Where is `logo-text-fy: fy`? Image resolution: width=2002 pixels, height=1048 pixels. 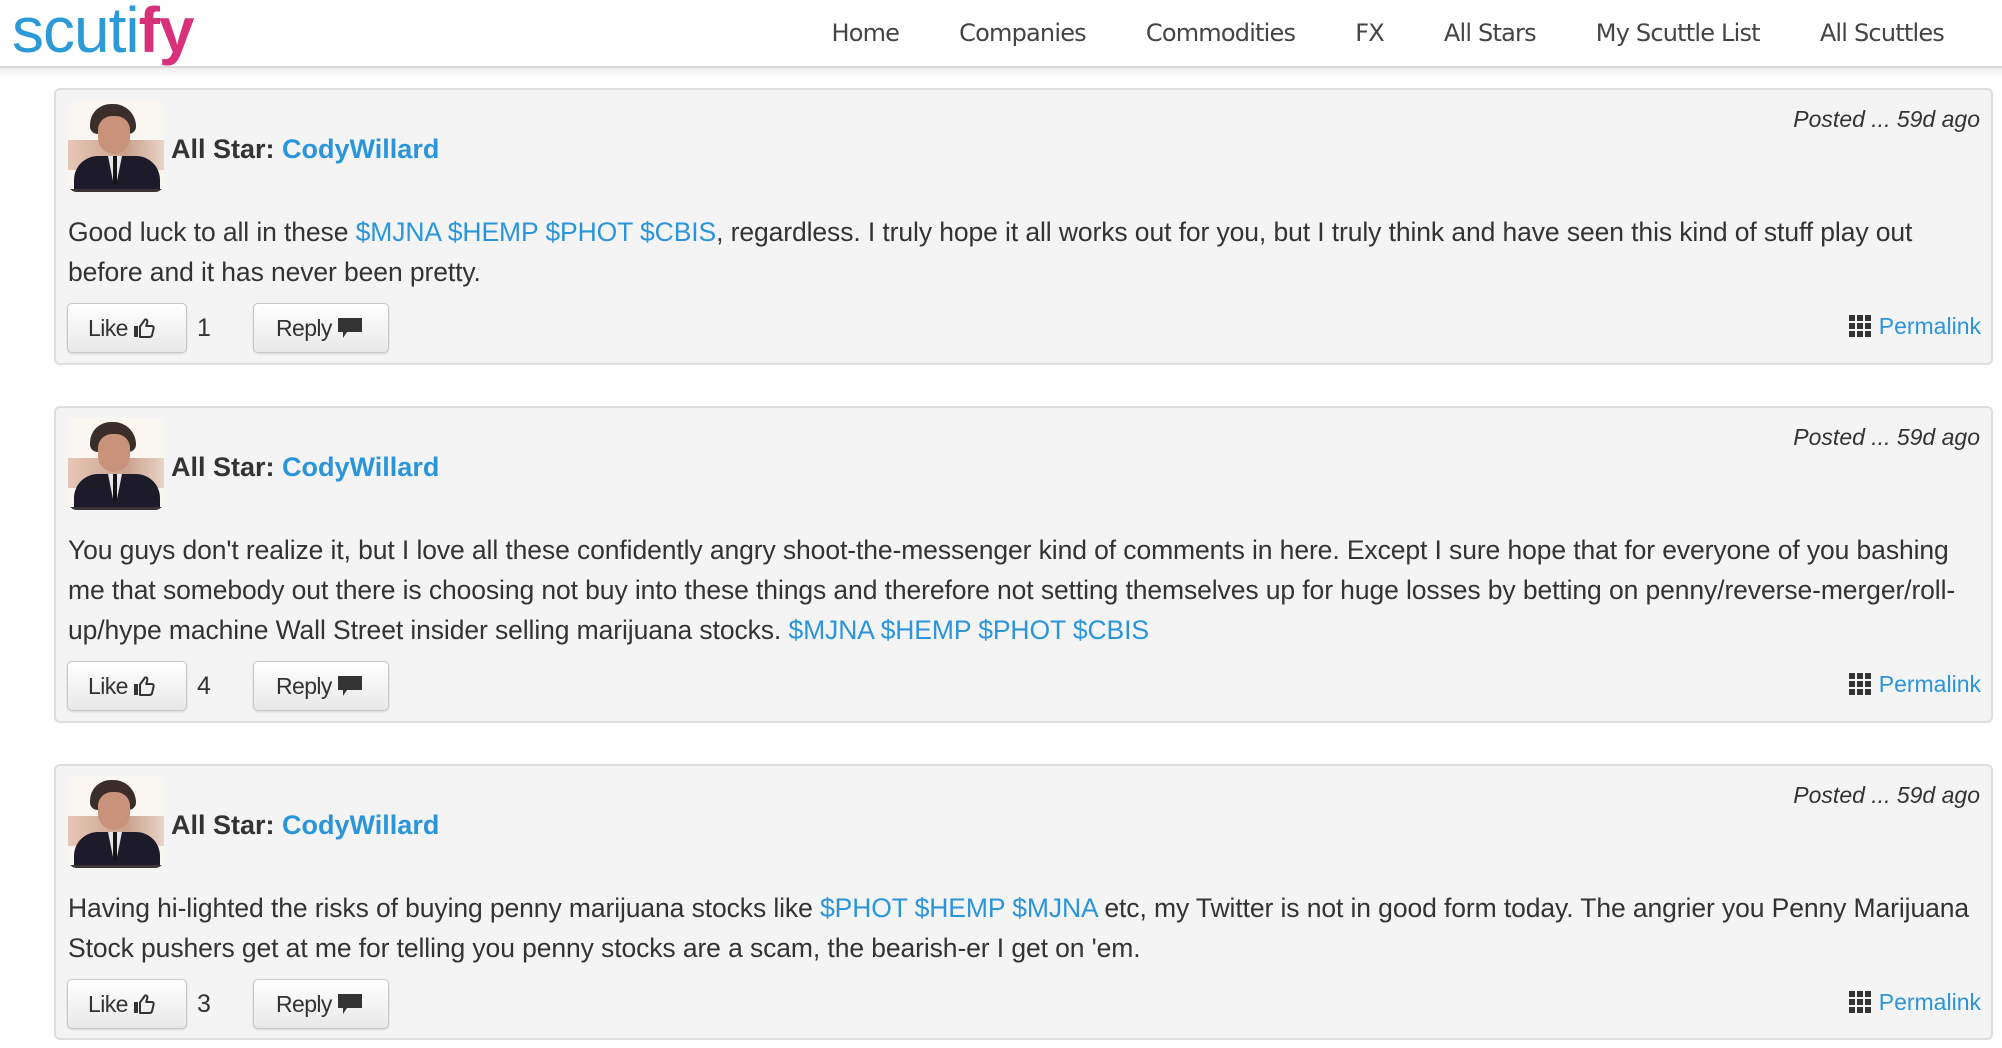
logo-text-fy: fy is located at coordinates (166, 33).